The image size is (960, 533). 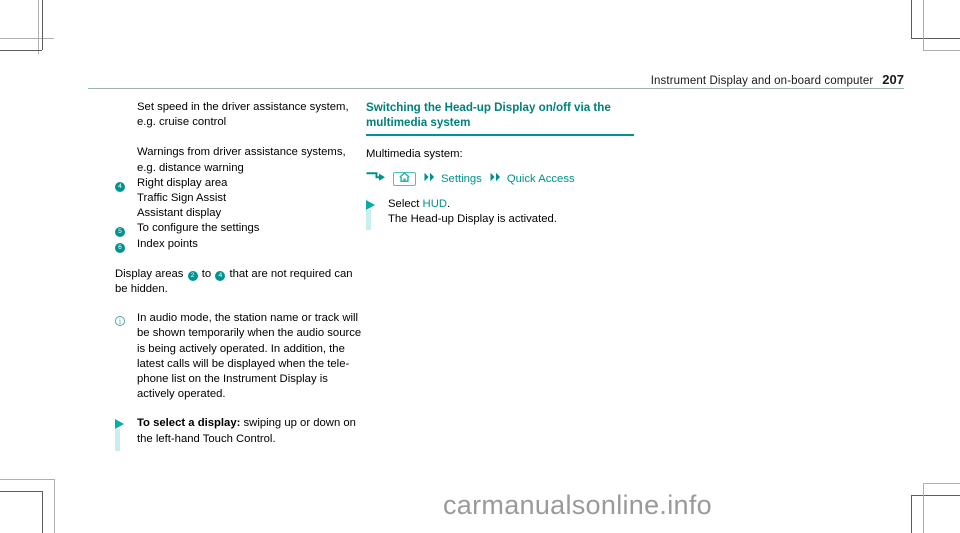 I want to click on legend-entry-6: 6 Index points, so click(x=241, y=245).